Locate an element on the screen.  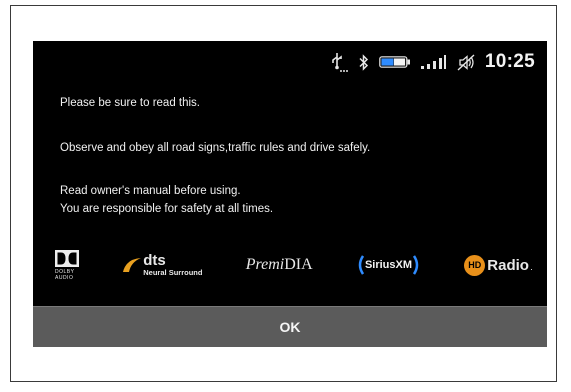
dia-text: DIA is located at coordinates (298, 264).